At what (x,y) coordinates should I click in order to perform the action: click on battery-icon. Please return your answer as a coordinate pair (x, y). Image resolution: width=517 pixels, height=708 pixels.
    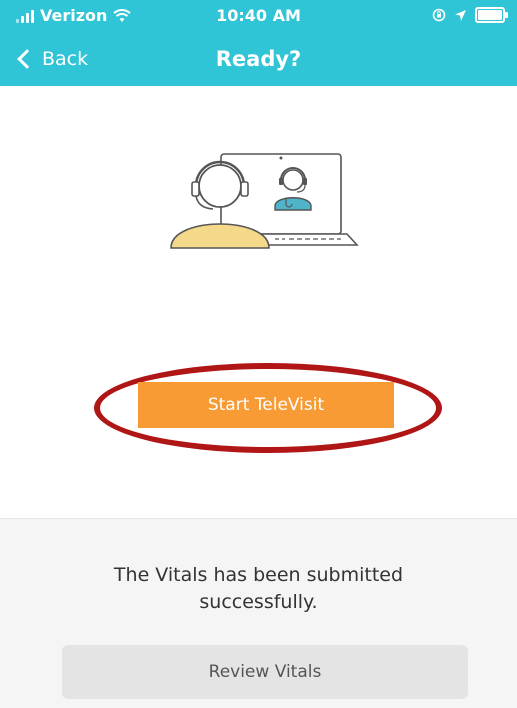
    Looking at the image, I should click on (491, 15).